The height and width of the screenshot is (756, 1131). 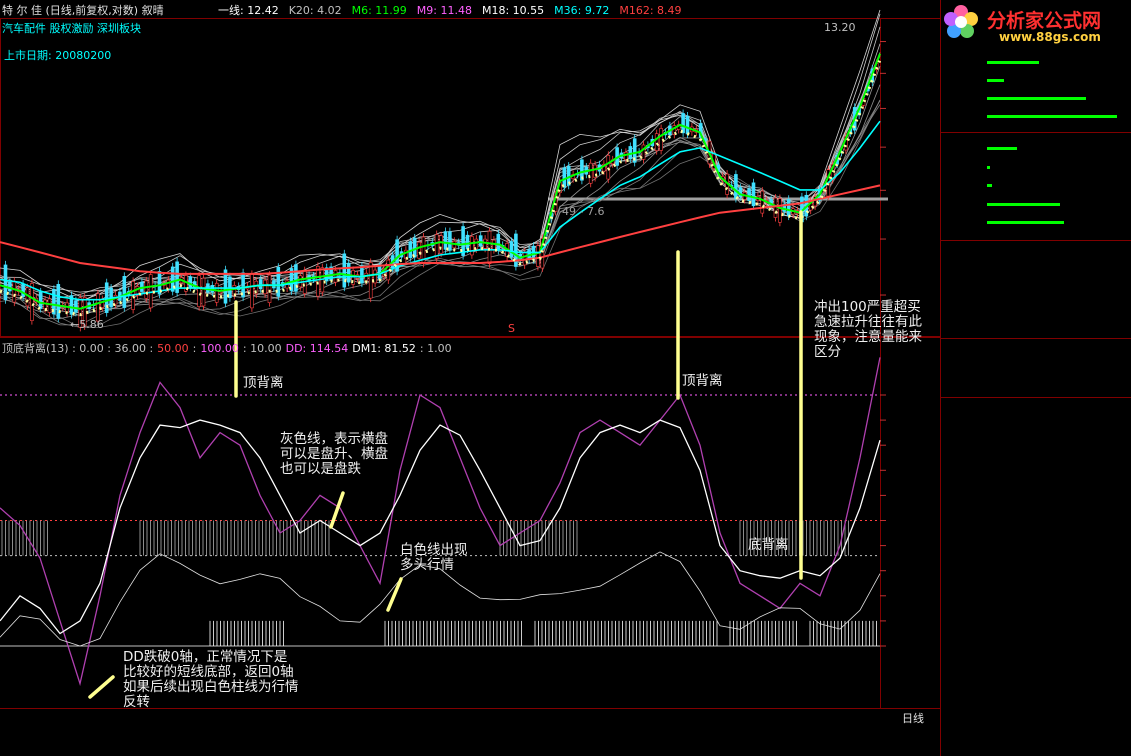 I want to click on sector-tags: 汽车配件 股权激励 深圳板块, so click(x=71, y=28).